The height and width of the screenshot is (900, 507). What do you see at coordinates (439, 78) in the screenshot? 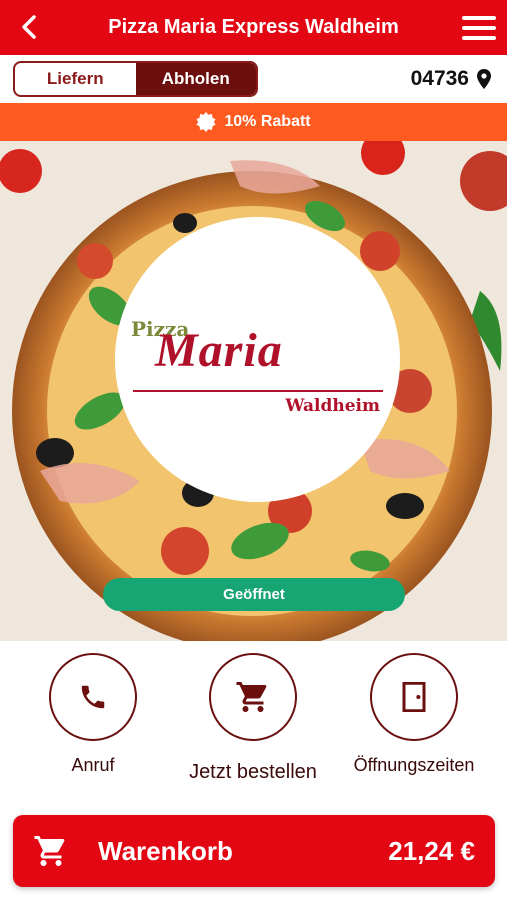
I see `postal-code: 04736` at bounding box center [439, 78].